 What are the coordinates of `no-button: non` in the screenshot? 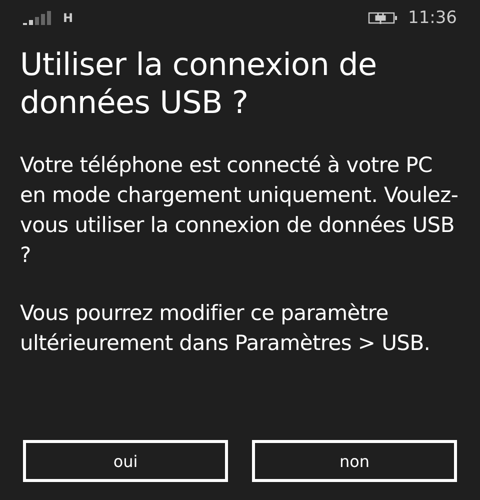 It's located at (354, 461).